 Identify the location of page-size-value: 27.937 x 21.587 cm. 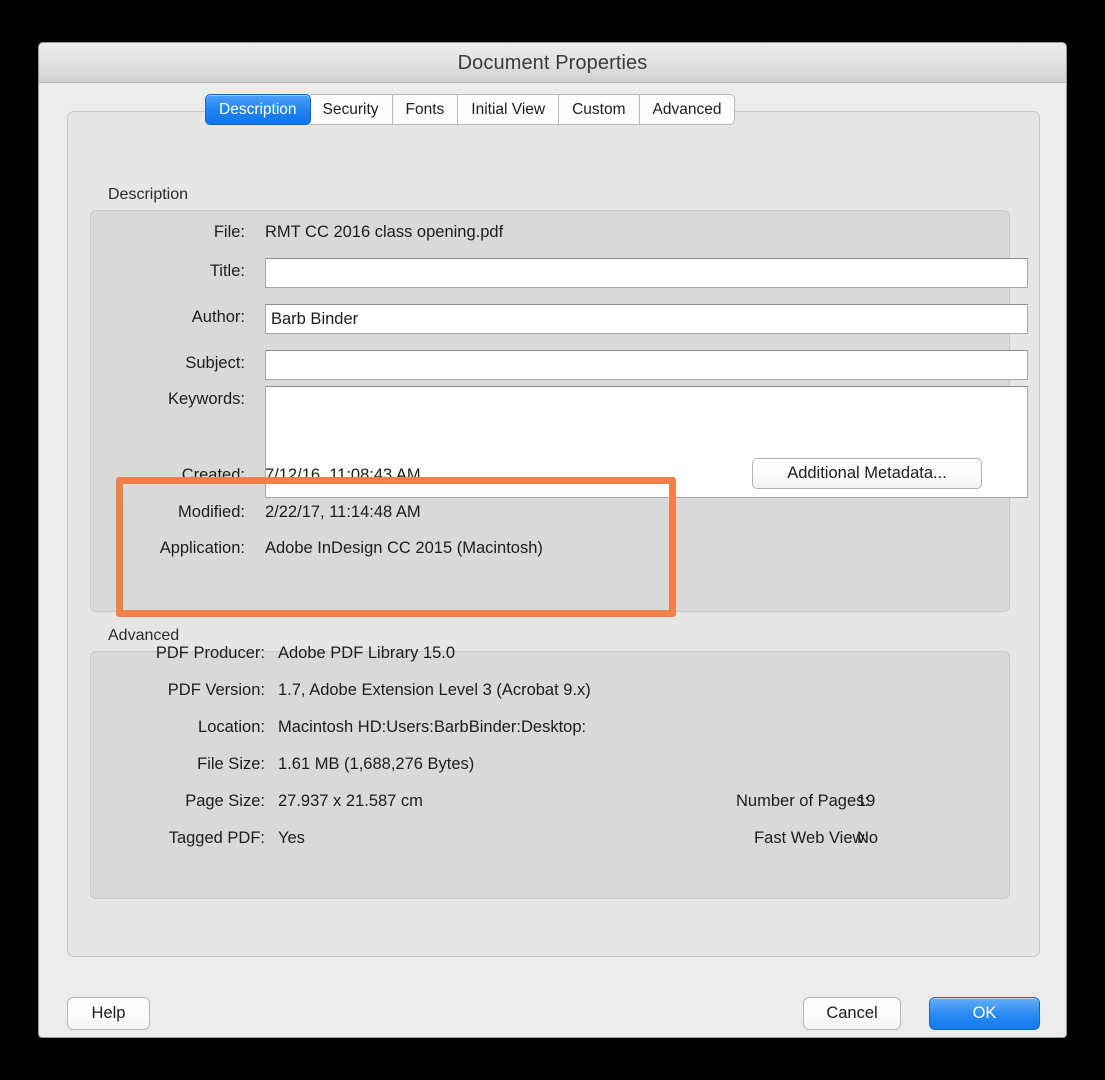
(350, 801).